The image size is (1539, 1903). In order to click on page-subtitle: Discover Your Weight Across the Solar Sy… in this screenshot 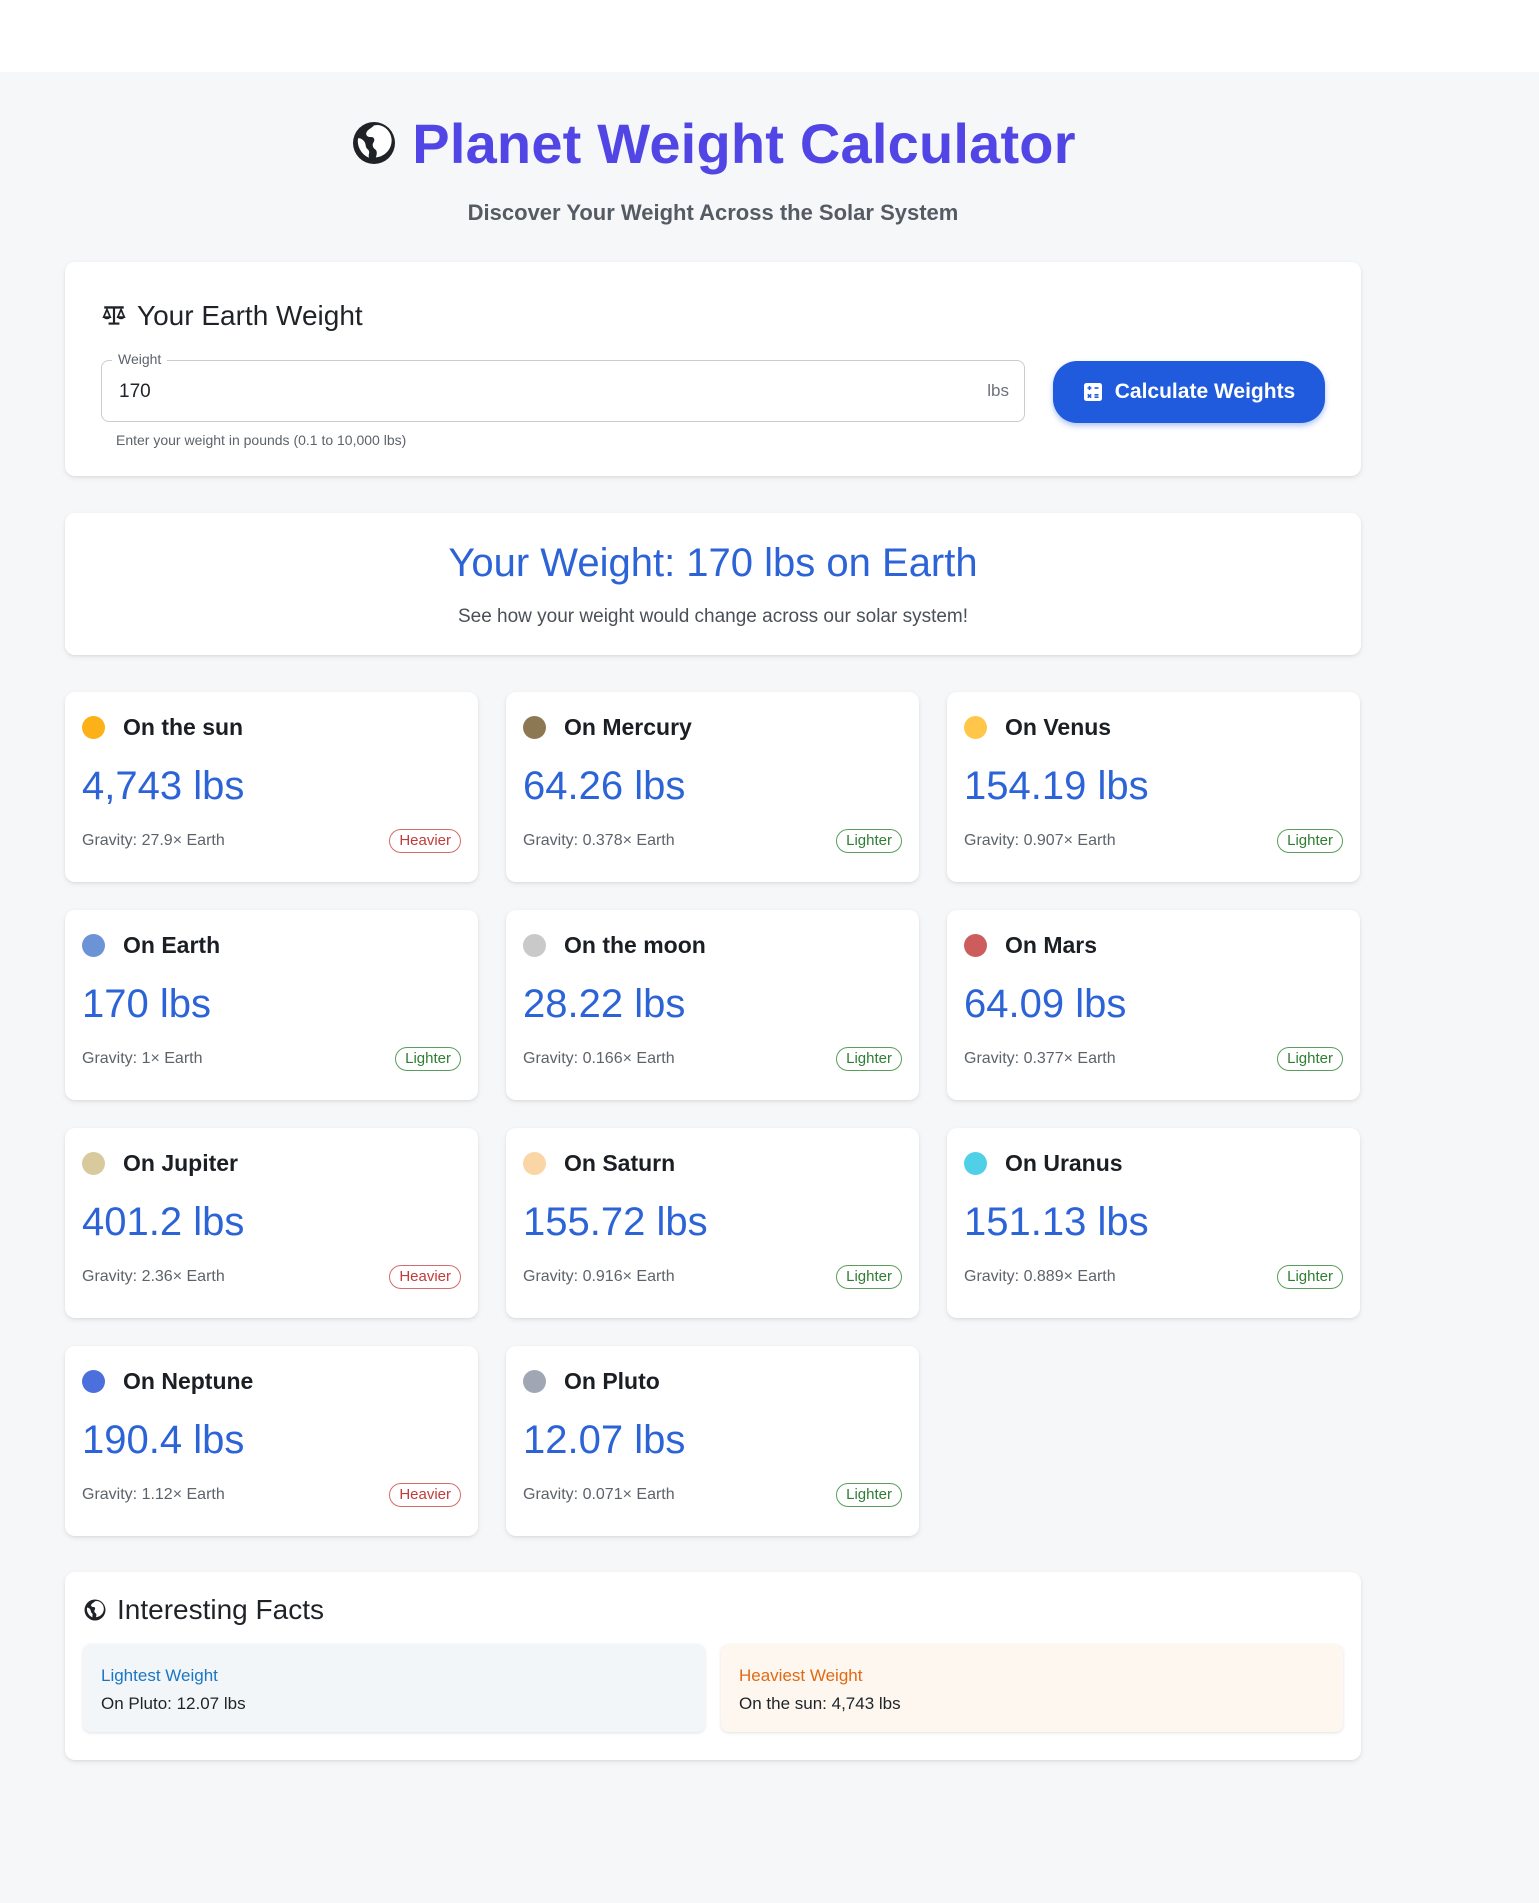, I will do `click(713, 212)`.